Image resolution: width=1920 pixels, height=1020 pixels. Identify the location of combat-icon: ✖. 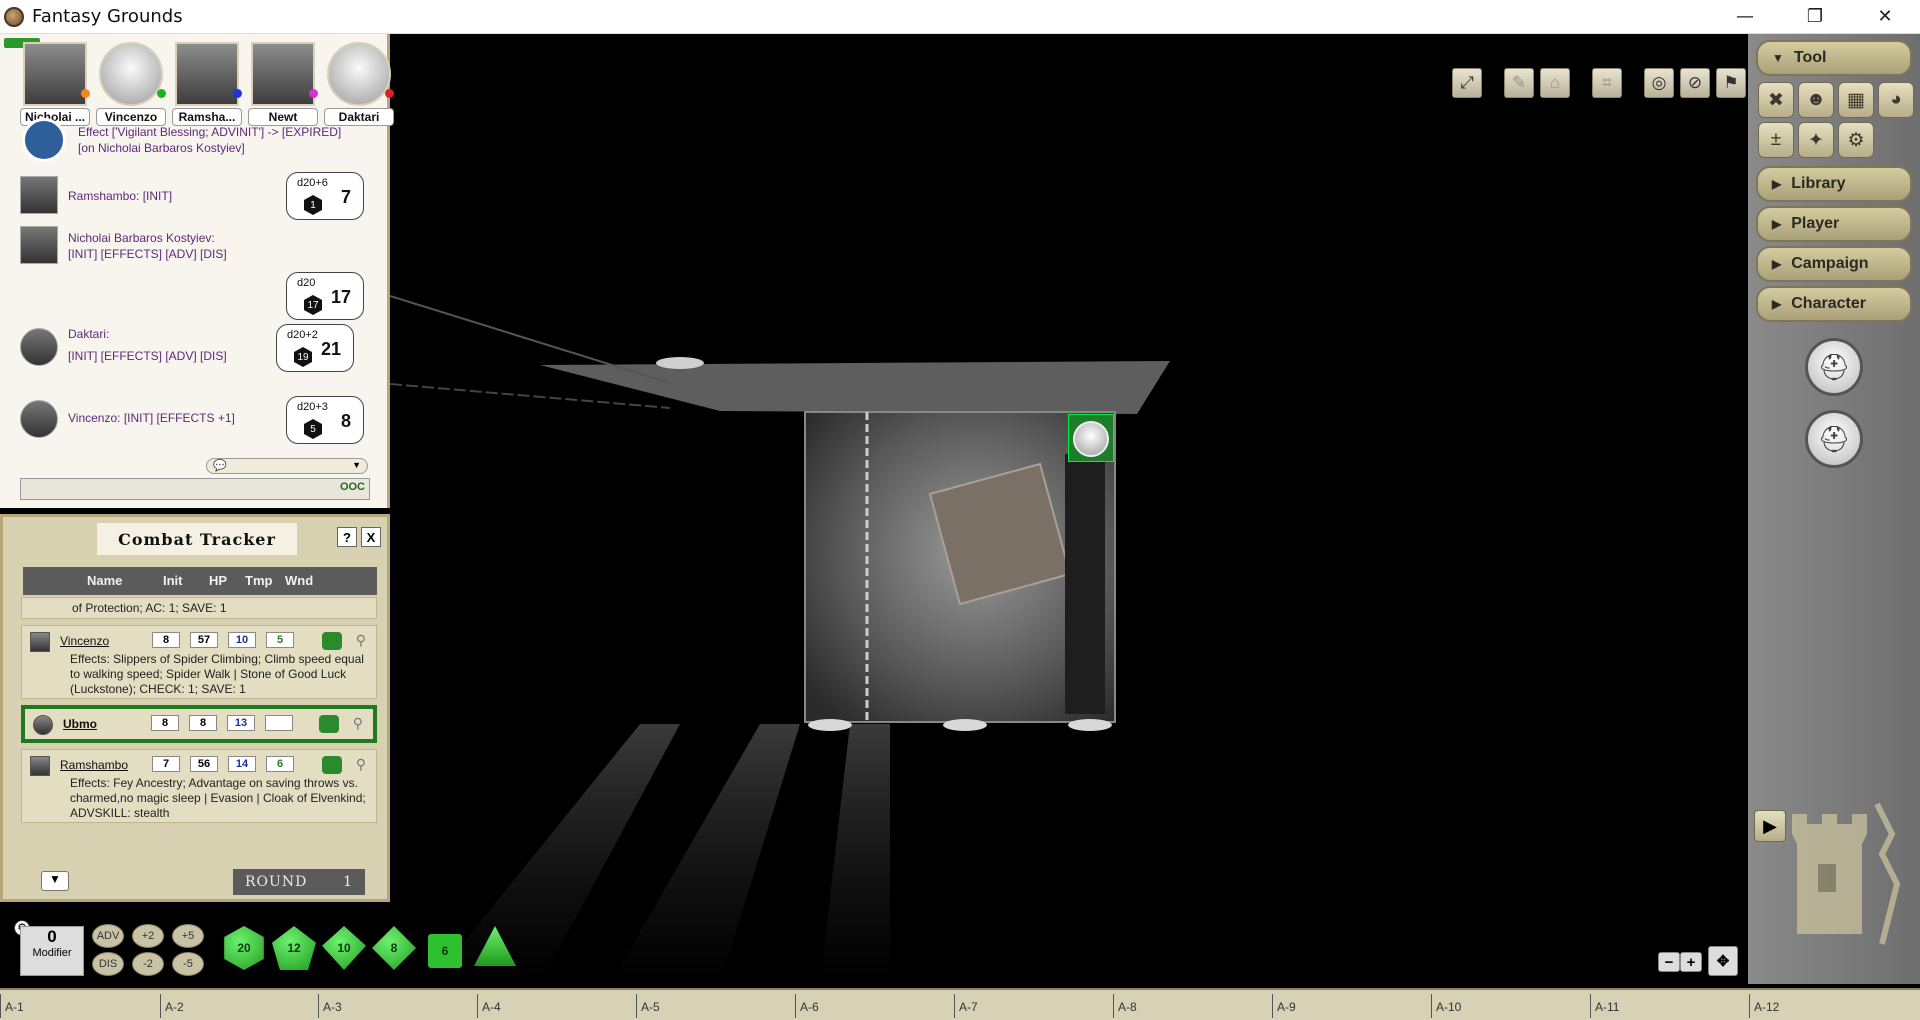
(1776, 100).